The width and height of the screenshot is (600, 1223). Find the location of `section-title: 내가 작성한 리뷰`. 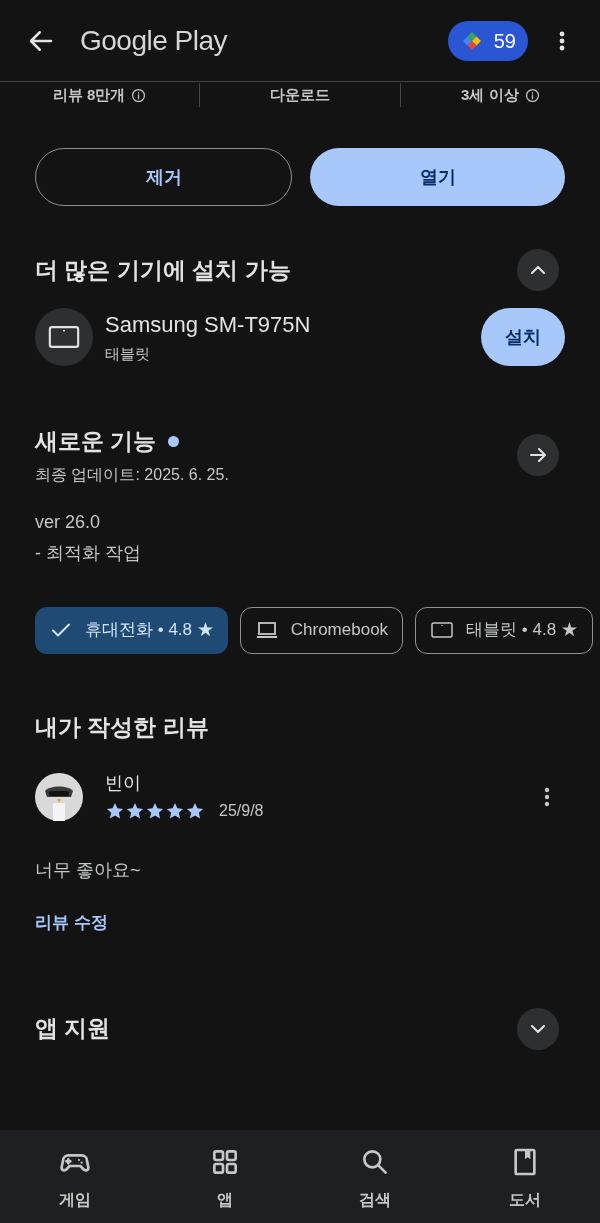

section-title: 내가 작성한 리뷰 is located at coordinates (122, 727).